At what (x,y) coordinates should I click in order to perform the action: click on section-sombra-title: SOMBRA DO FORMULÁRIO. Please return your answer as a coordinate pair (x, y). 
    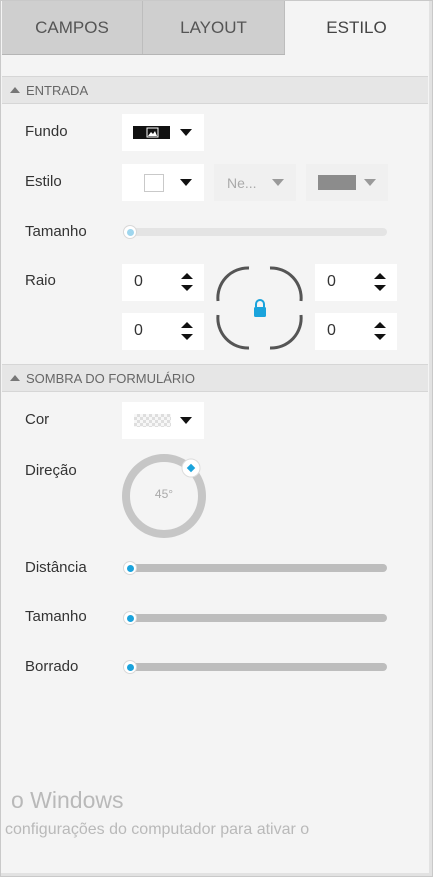
    Looking at the image, I should click on (111, 378).